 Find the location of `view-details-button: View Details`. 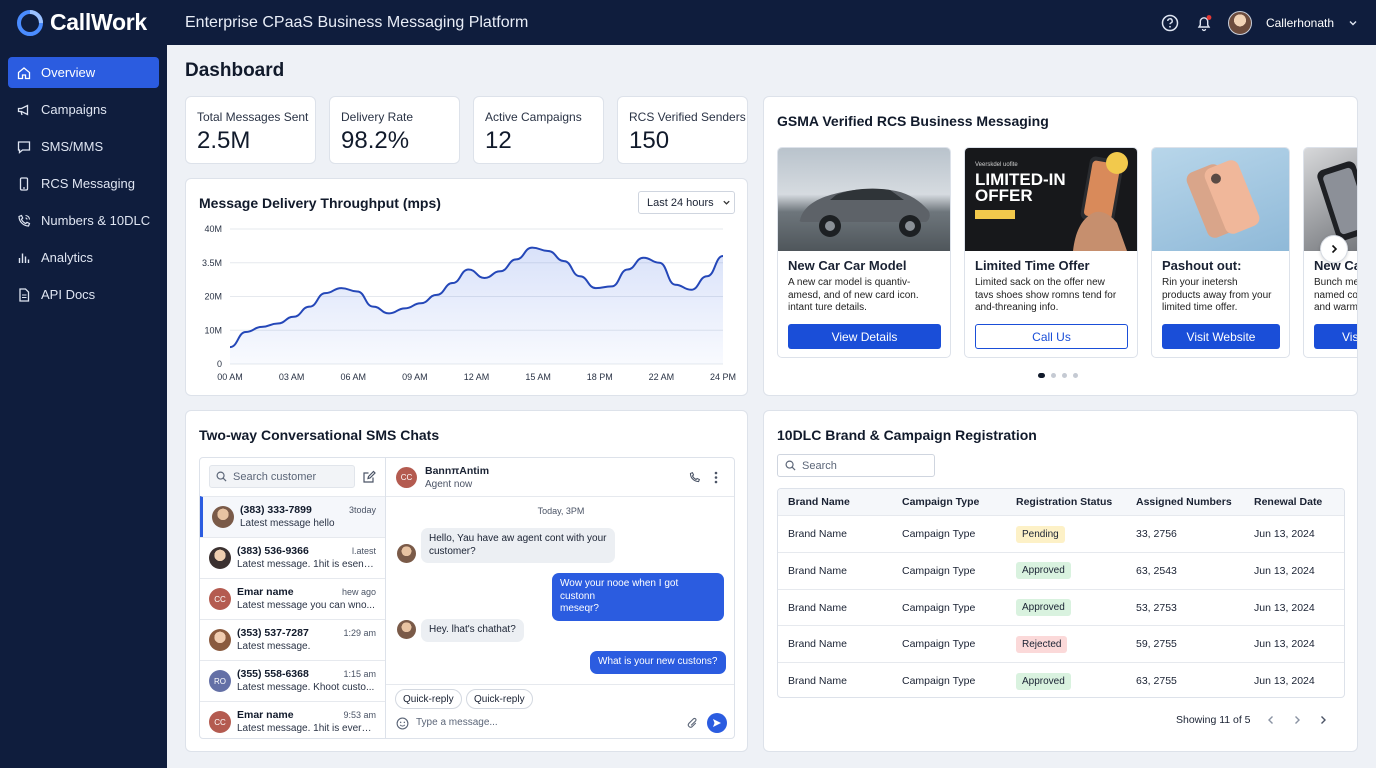

view-details-button: View Details is located at coordinates (864, 336).